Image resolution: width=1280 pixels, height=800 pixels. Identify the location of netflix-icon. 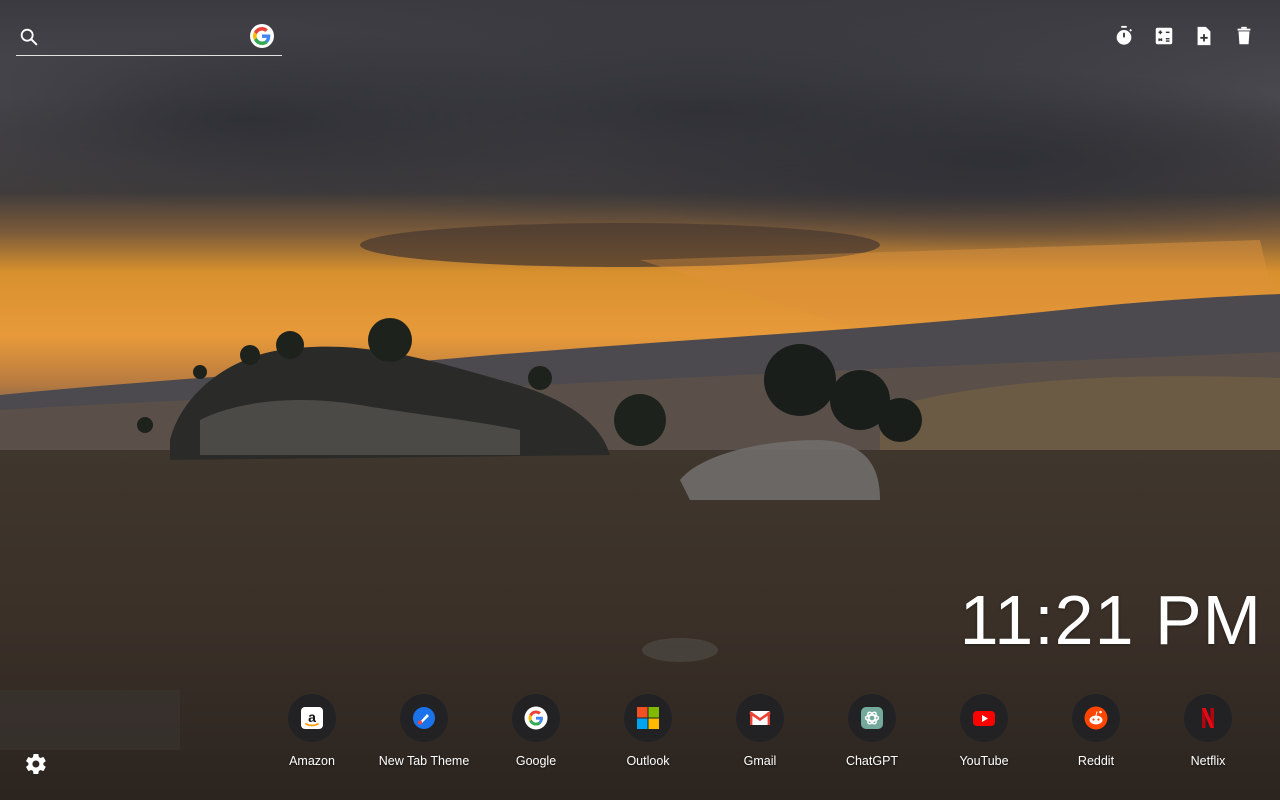
(1208, 718).